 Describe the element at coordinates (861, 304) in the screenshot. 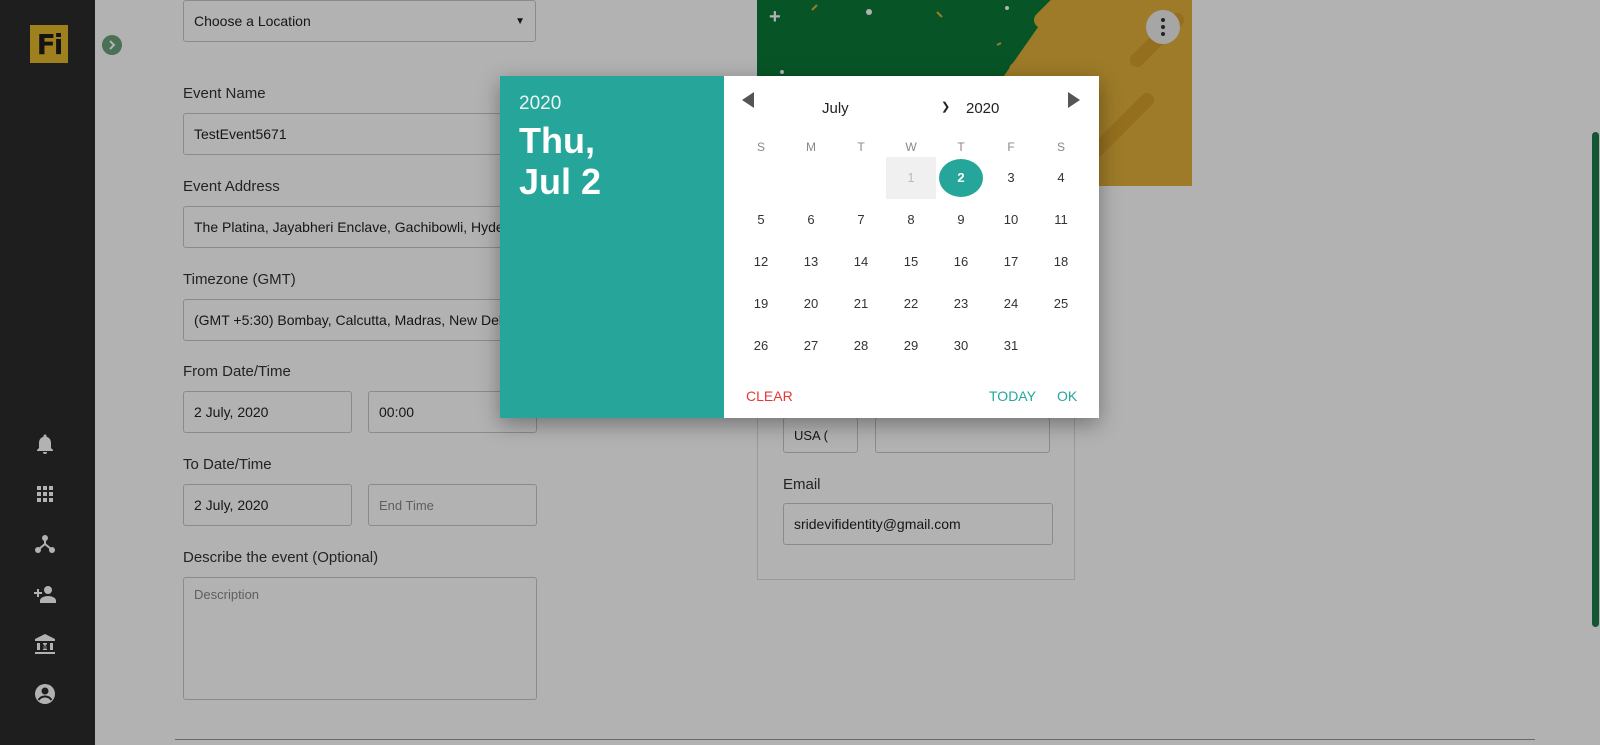

I see `calendar-day: 21` at that location.